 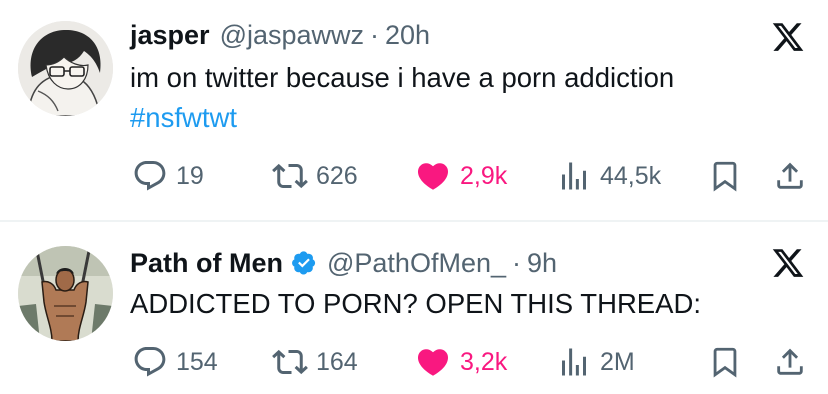 What do you see at coordinates (175, 362) in the screenshot?
I see `reply-button: 154` at bounding box center [175, 362].